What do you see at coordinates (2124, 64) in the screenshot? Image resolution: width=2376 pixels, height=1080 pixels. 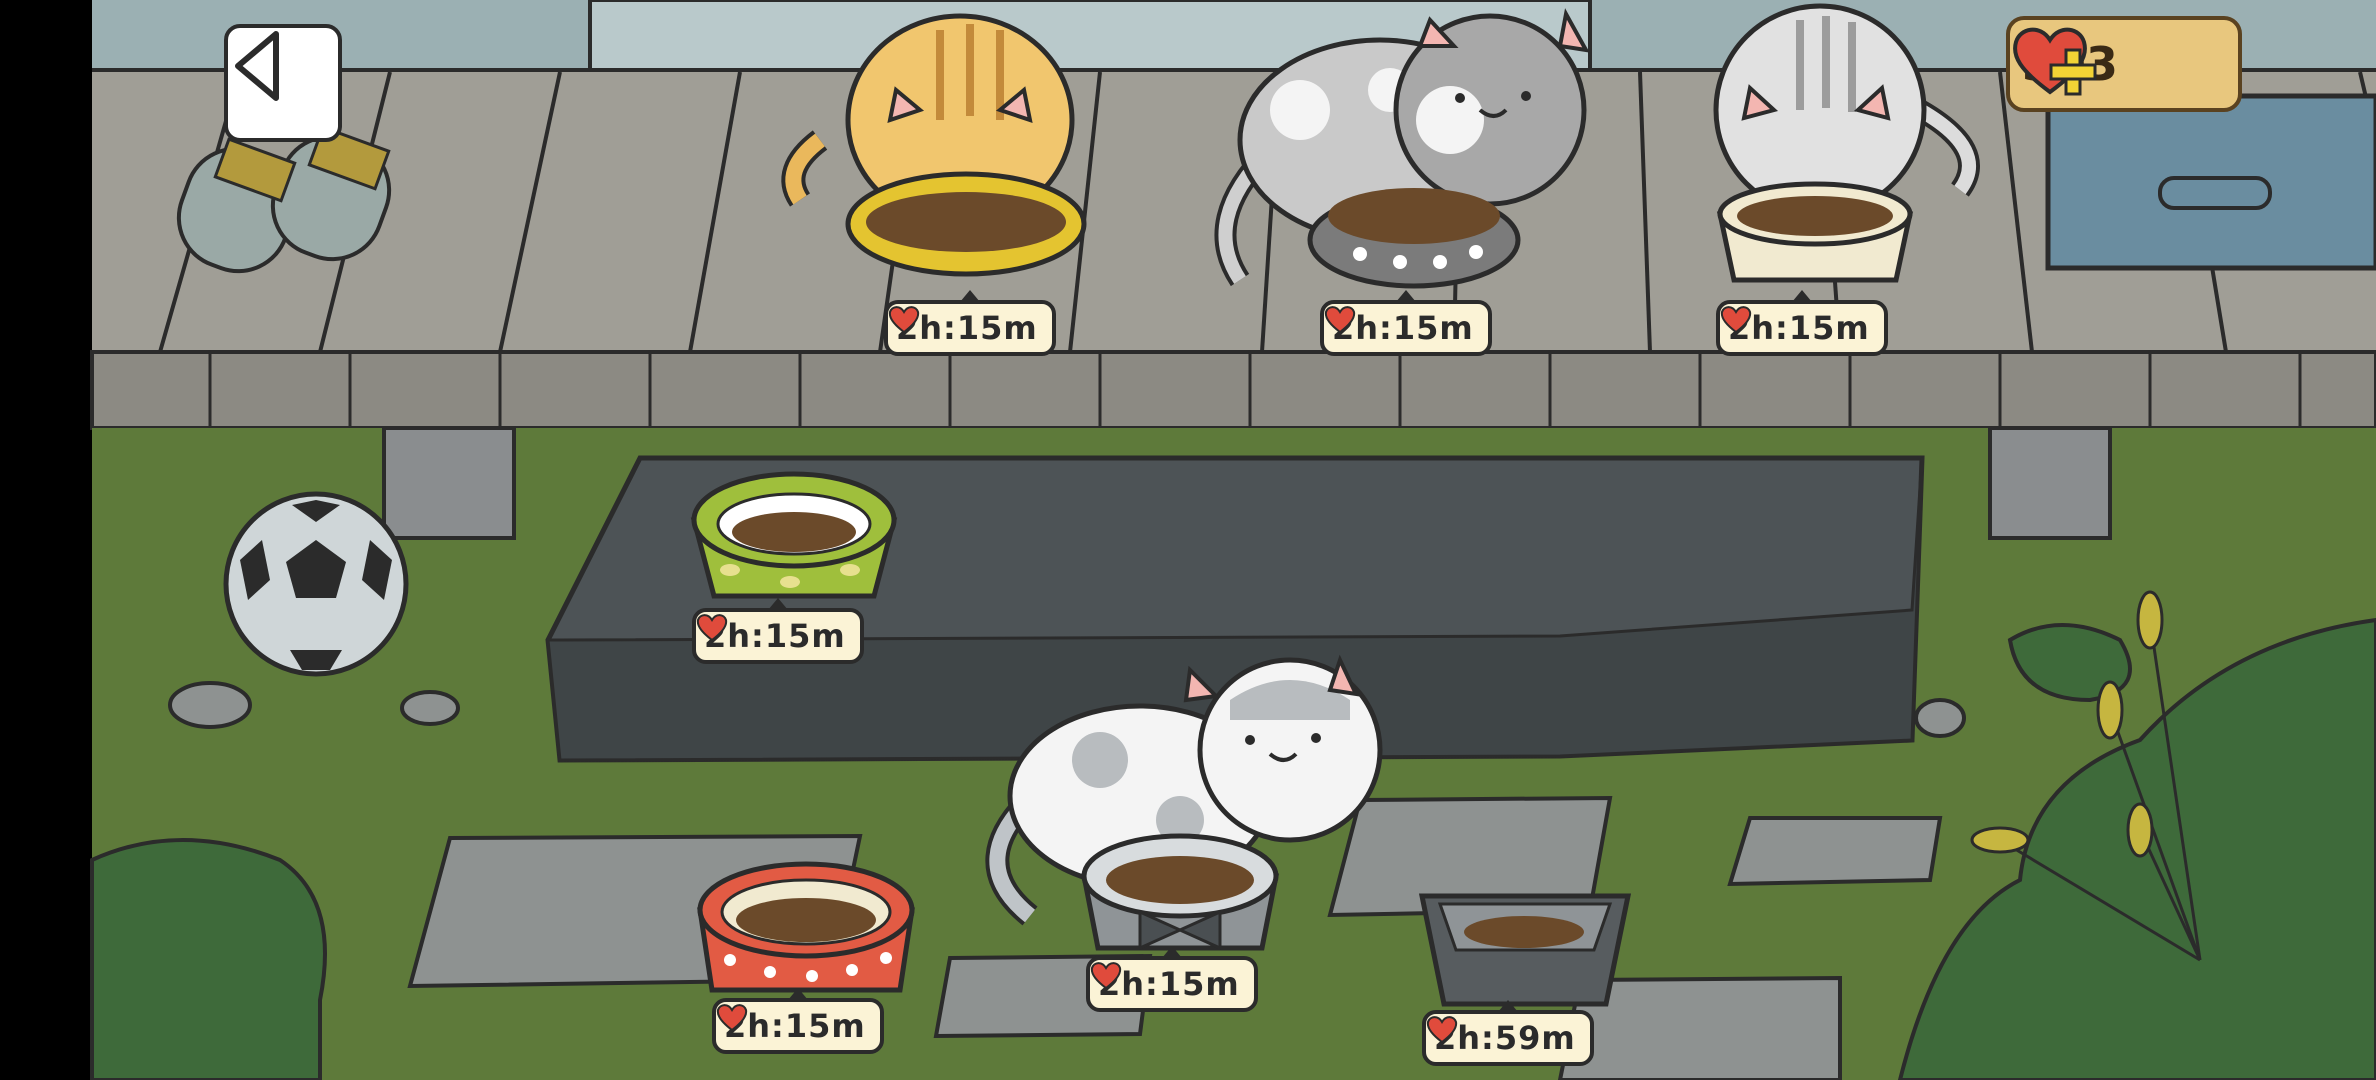 I see `hearts-counter: 303` at bounding box center [2124, 64].